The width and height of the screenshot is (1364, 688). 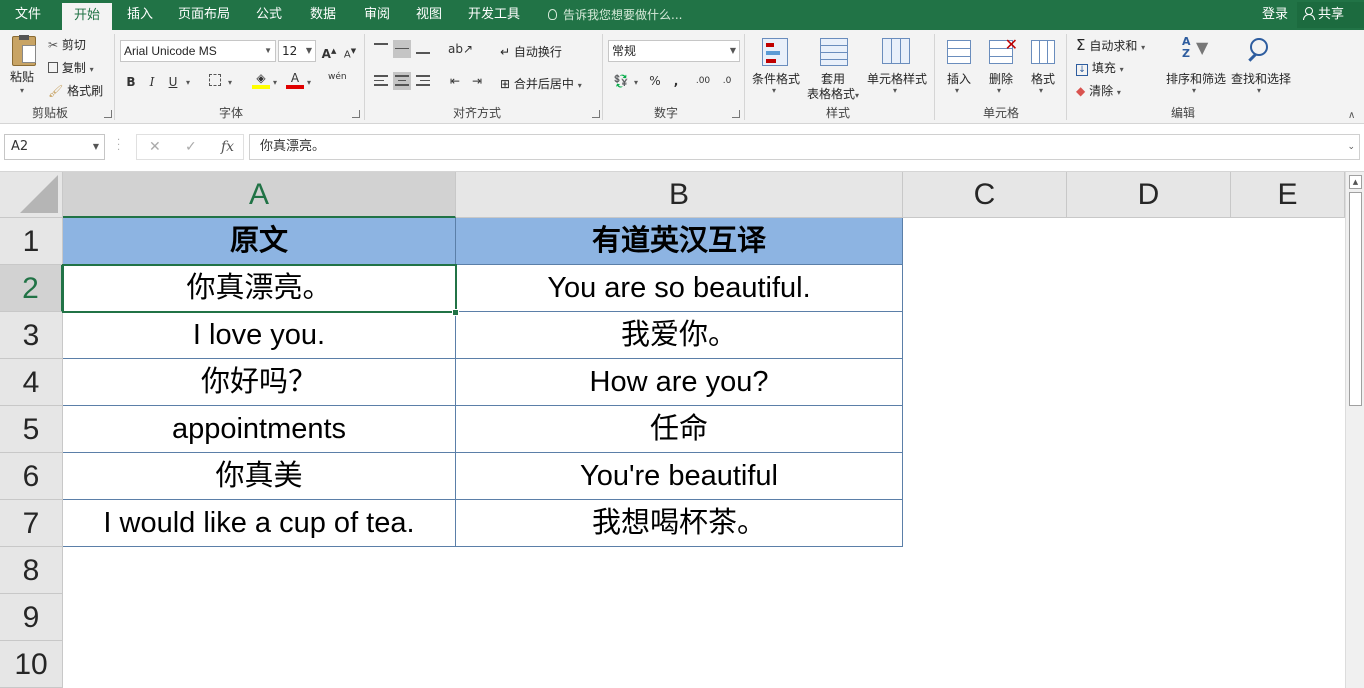 I want to click on column-header-a: A, so click(x=259, y=195).